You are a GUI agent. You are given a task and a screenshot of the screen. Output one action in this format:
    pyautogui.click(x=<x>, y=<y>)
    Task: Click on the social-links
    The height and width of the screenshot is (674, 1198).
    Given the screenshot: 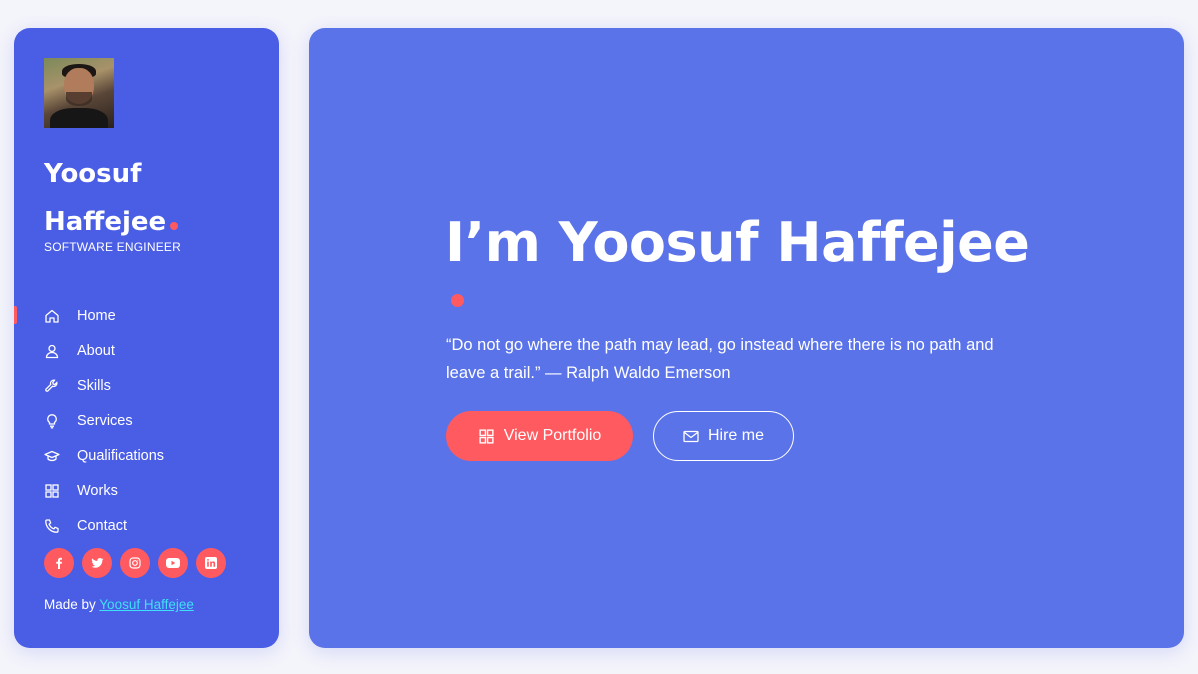 What is the action you would take?
    pyautogui.click(x=135, y=563)
    